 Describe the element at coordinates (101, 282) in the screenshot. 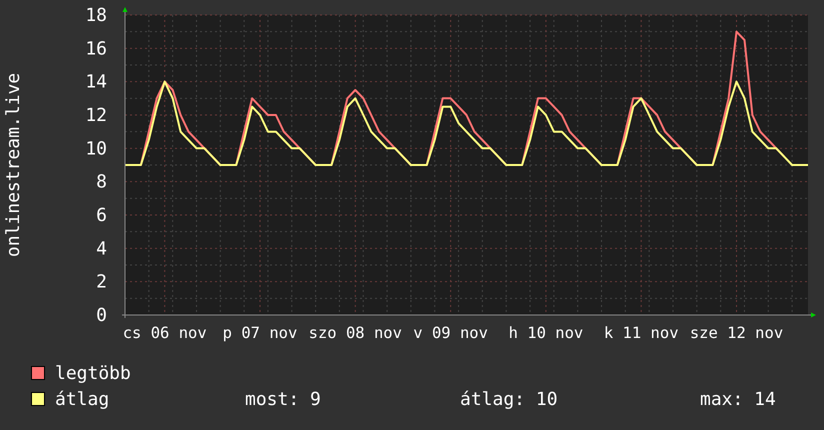

I see `y-tick-label: 2` at that location.